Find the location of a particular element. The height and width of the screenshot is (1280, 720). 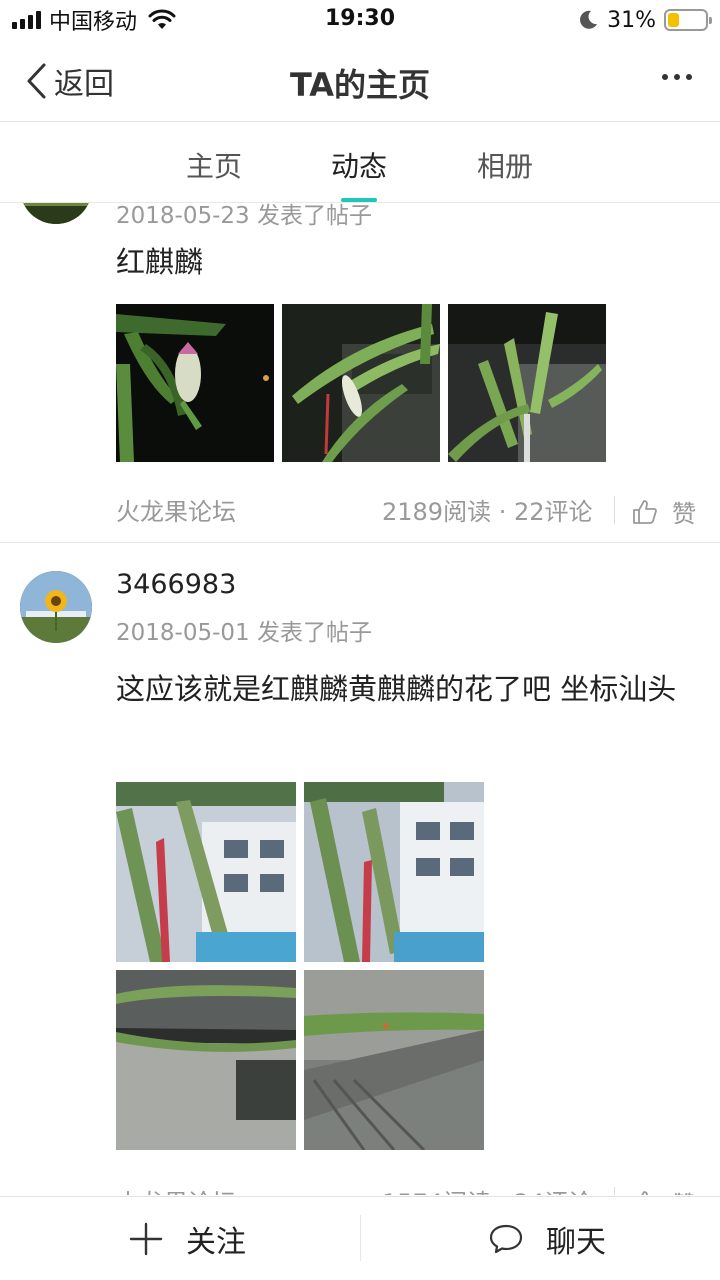

battery-icon is located at coordinates (688, 20).